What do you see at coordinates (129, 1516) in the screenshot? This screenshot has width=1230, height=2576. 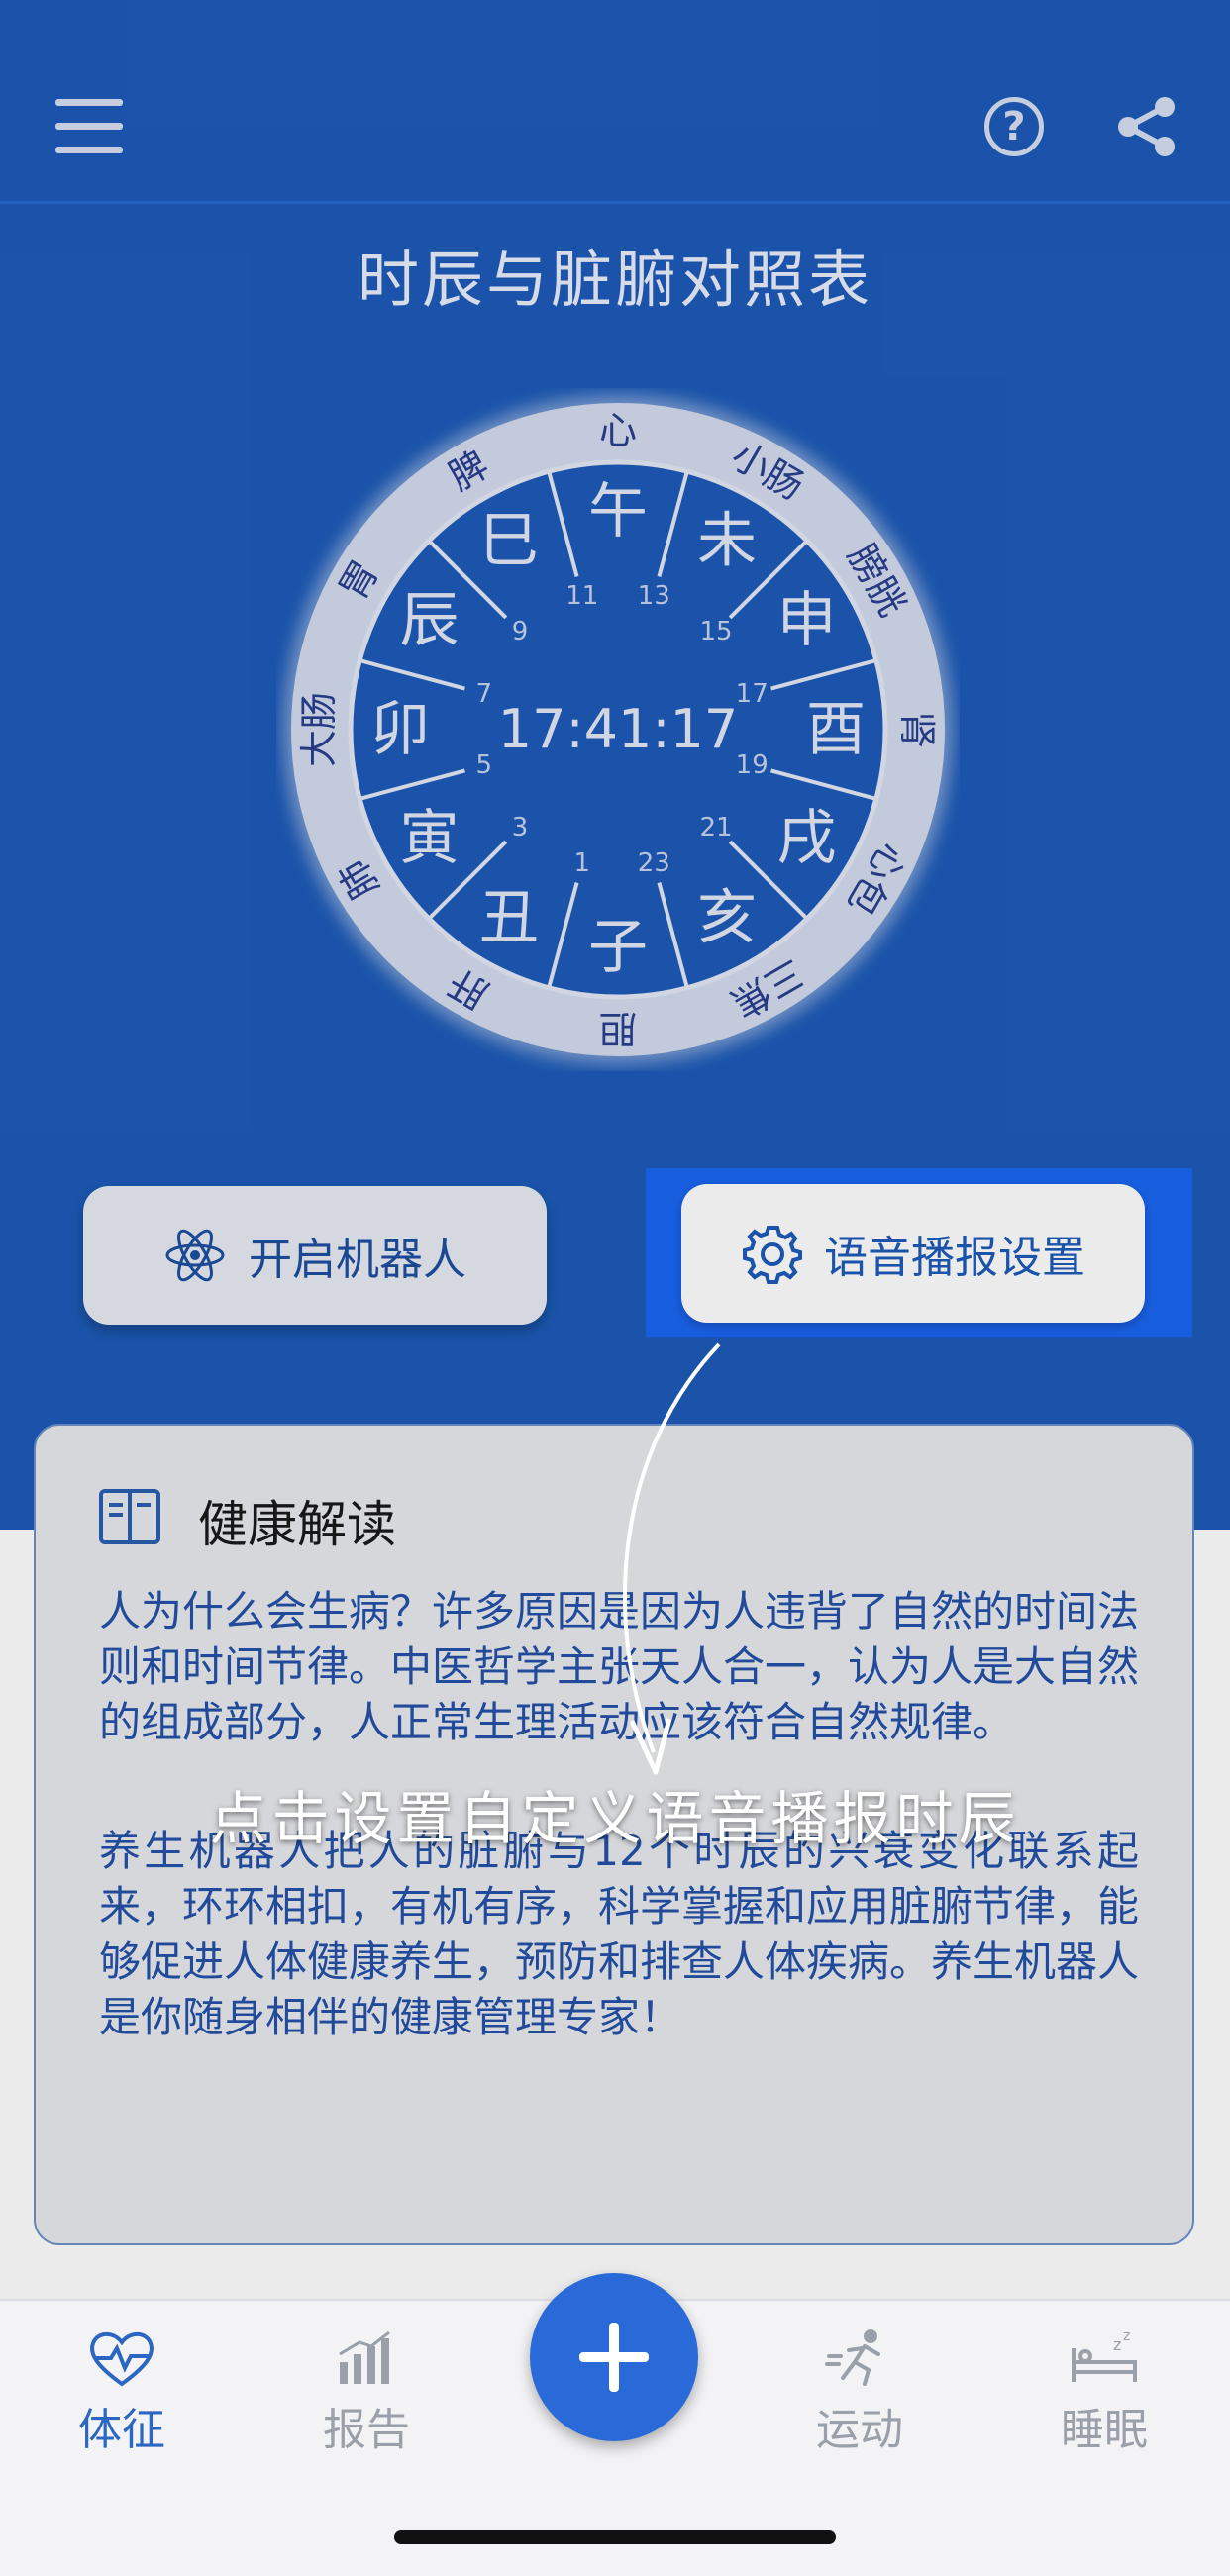 I see `book-icon` at bounding box center [129, 1516].